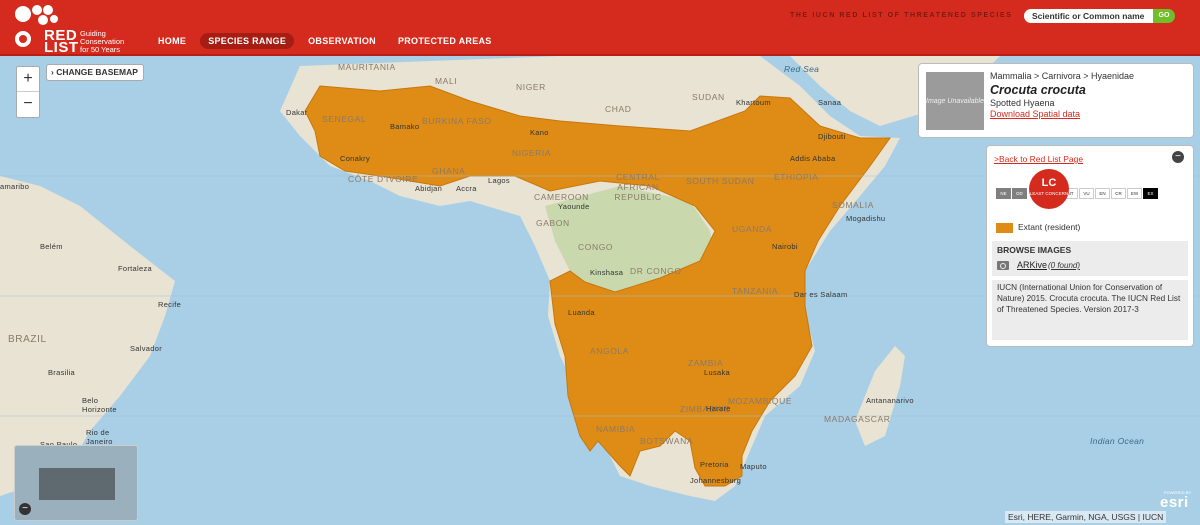  What do you see at coordinates (405, 126) in the screenshot?
I see `map-label-bamako: Bamako` at bounding box center [405, 126].